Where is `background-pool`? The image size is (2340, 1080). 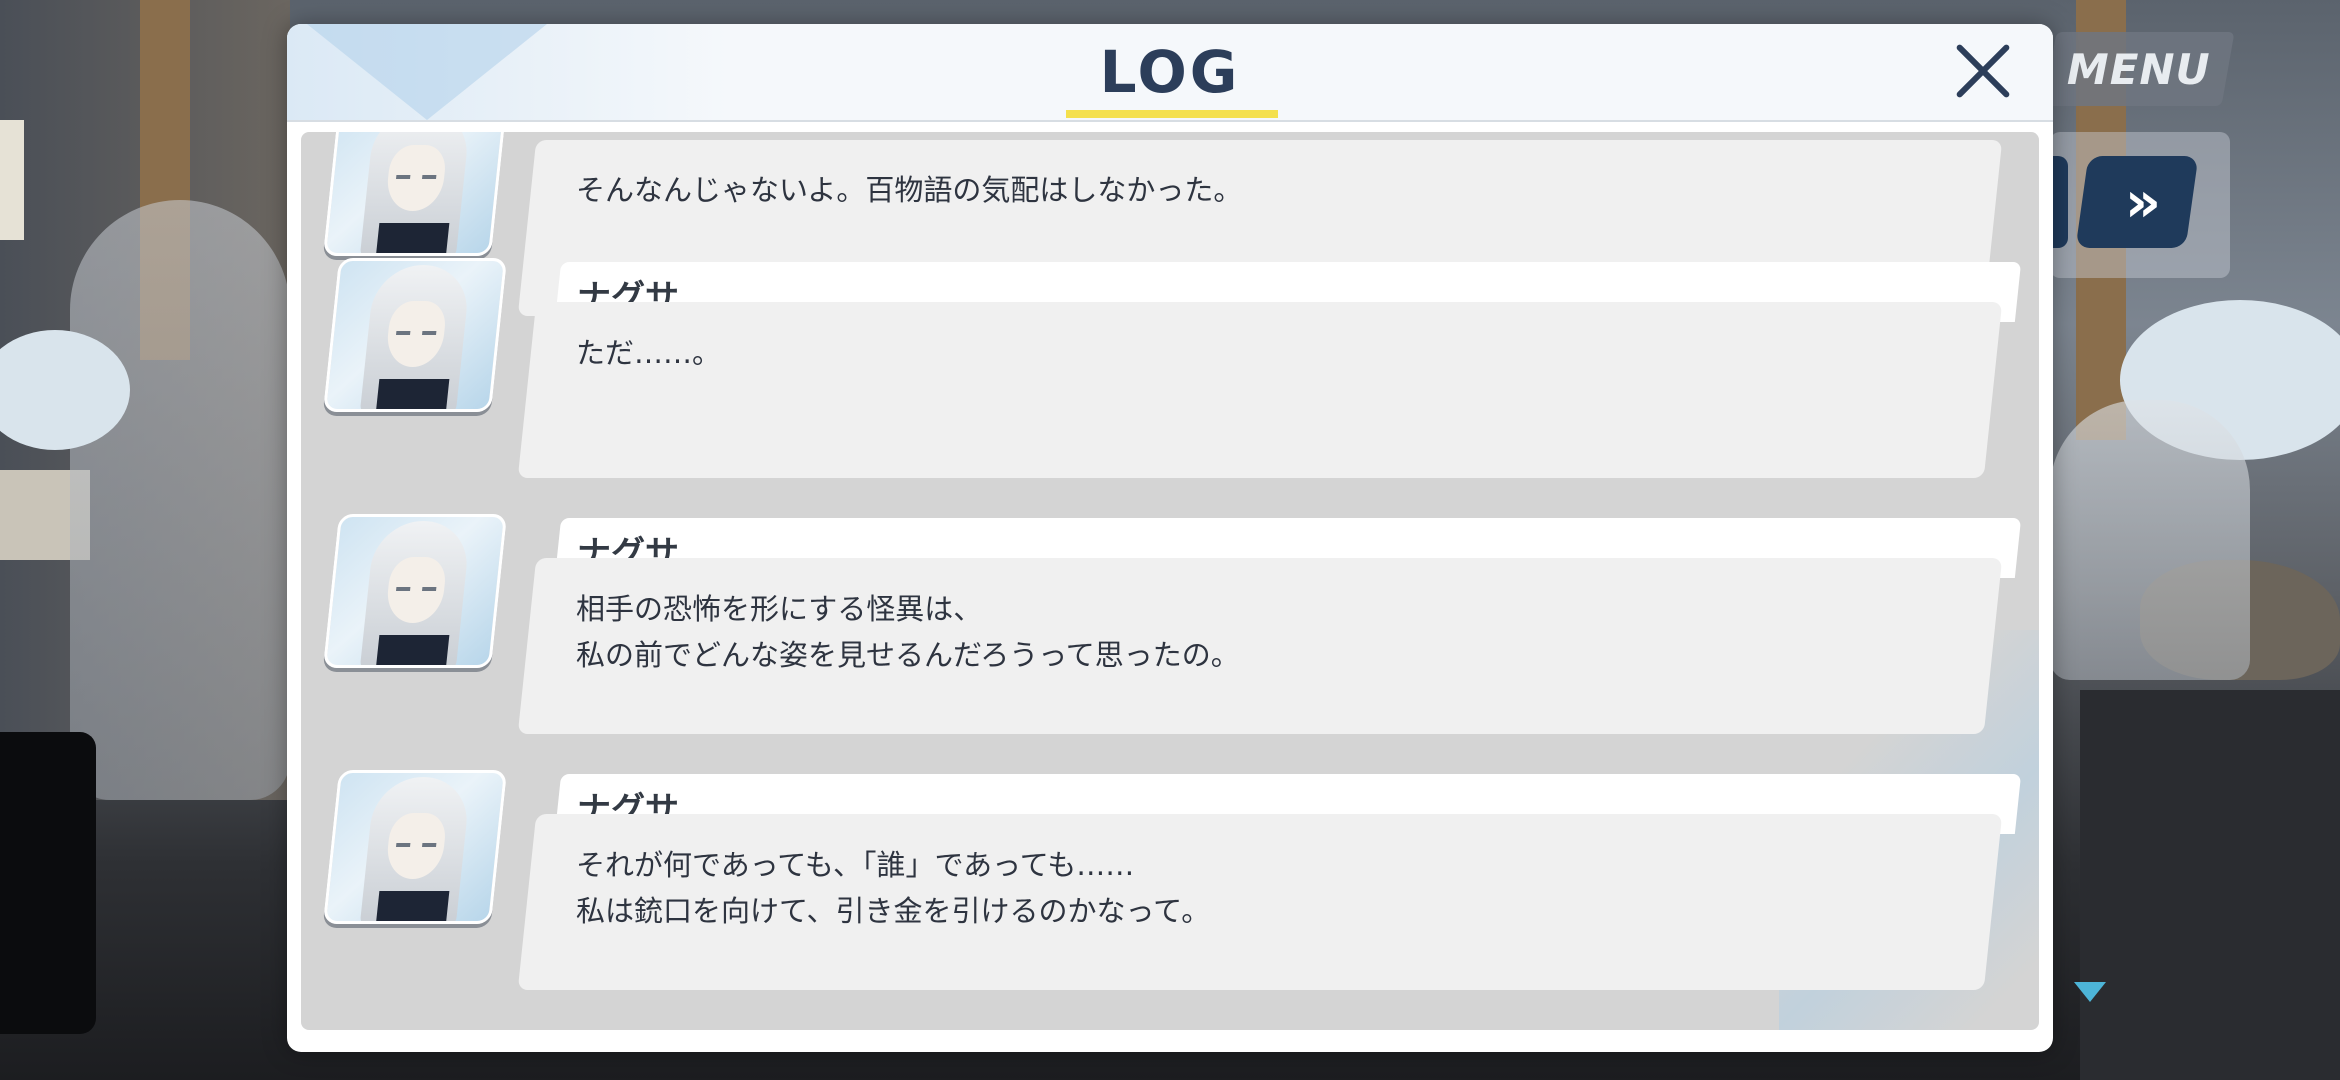 background-pool is located at coordinates (2210, 885).